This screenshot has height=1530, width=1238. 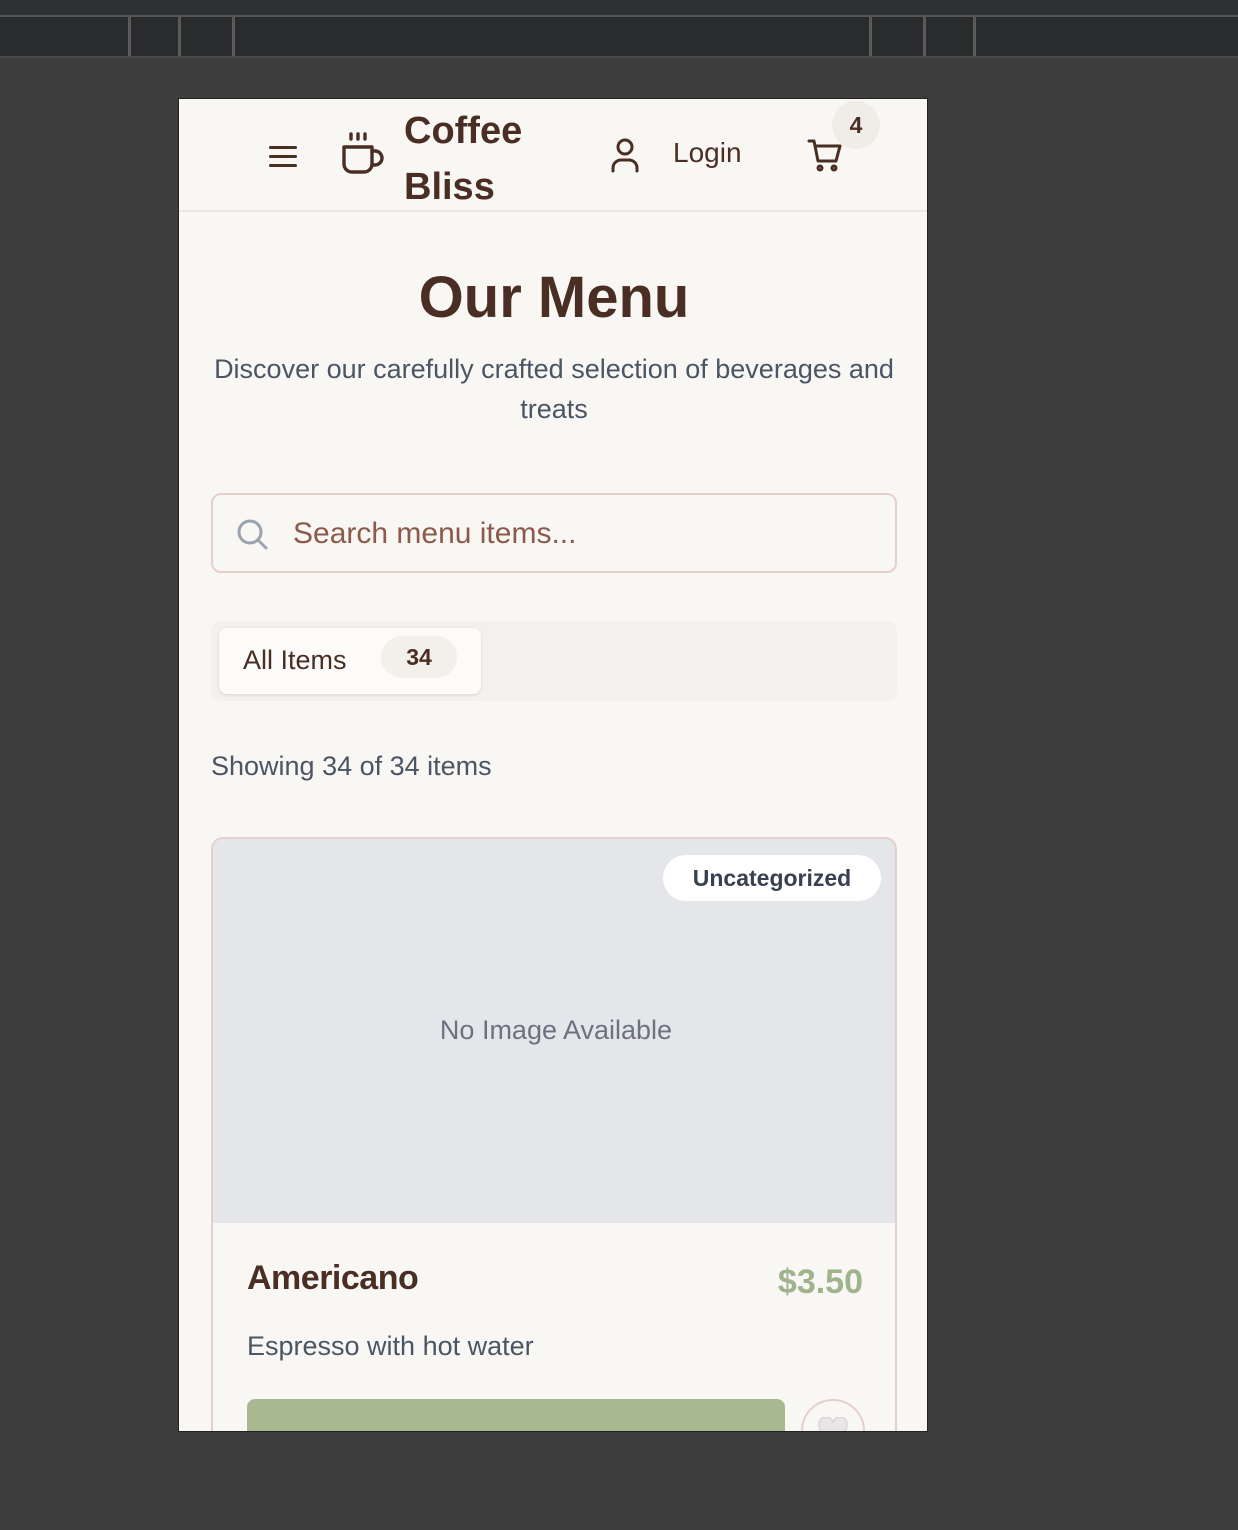 I want to click on brand-line-2: Bliss, so click(x=449, y=187).